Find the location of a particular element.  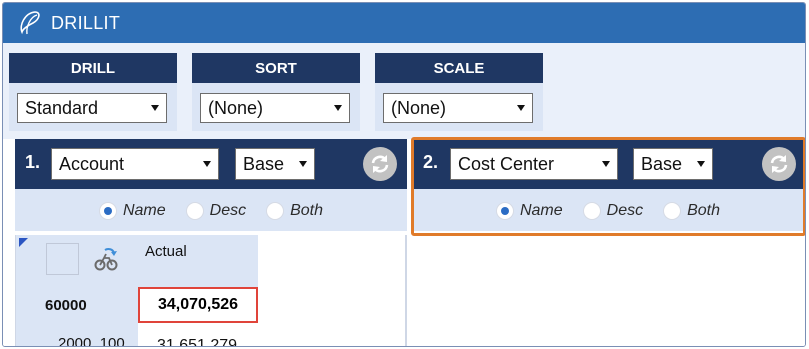

panel-1-radio-name: Name is located at coordinates (132, 211).